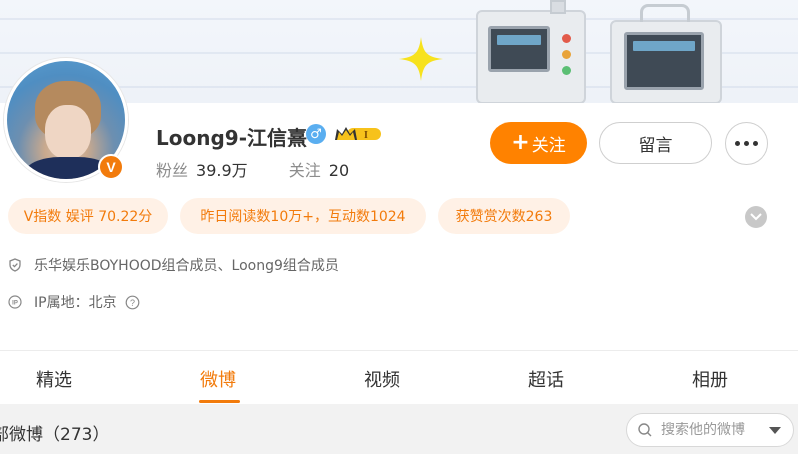 Image resolution: width=798 pixels, height=454 pixels. I want to click on ip-icon: IP, so click(15, 302).